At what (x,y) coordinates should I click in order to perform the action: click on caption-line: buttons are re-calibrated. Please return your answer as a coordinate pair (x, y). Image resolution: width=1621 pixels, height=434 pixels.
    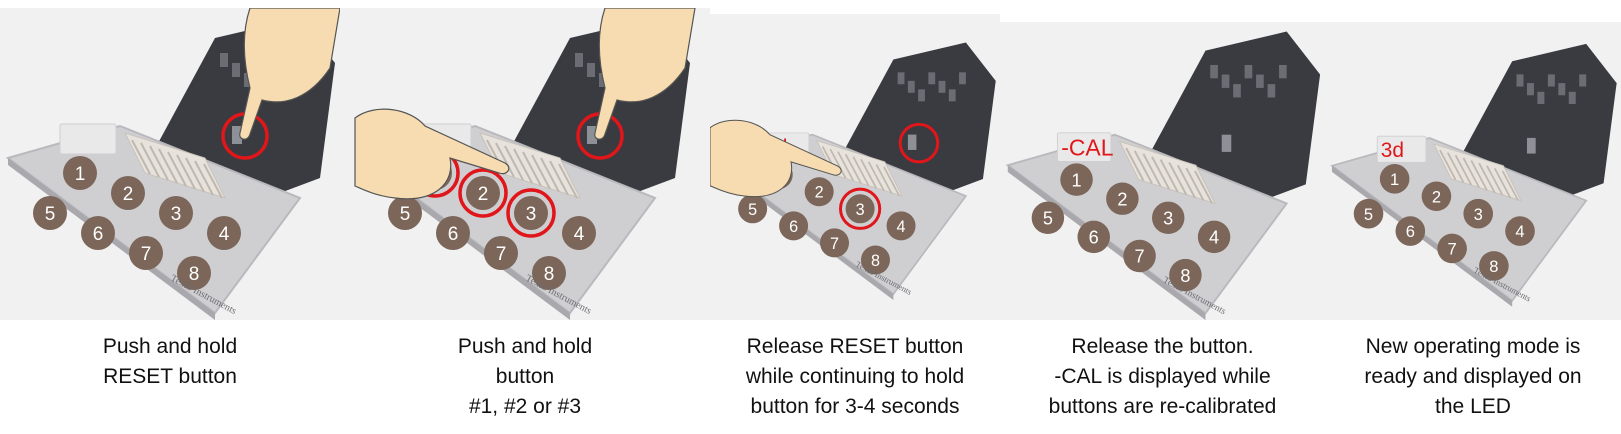
    Looking at the image, I should click on (1162, 406).